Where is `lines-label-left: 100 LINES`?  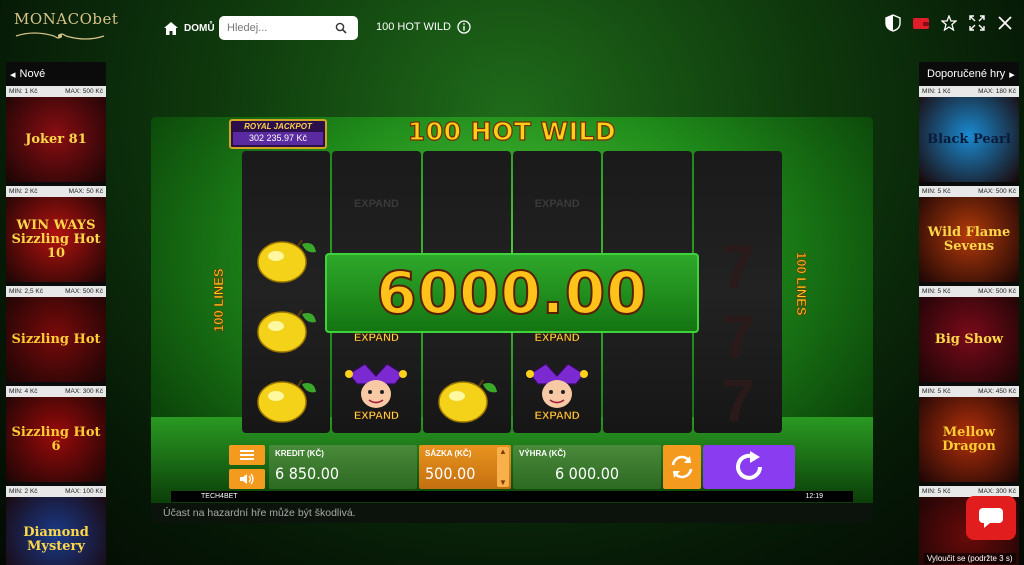
lines-label-left: 100 LINES is located at coordinates (219, 300).